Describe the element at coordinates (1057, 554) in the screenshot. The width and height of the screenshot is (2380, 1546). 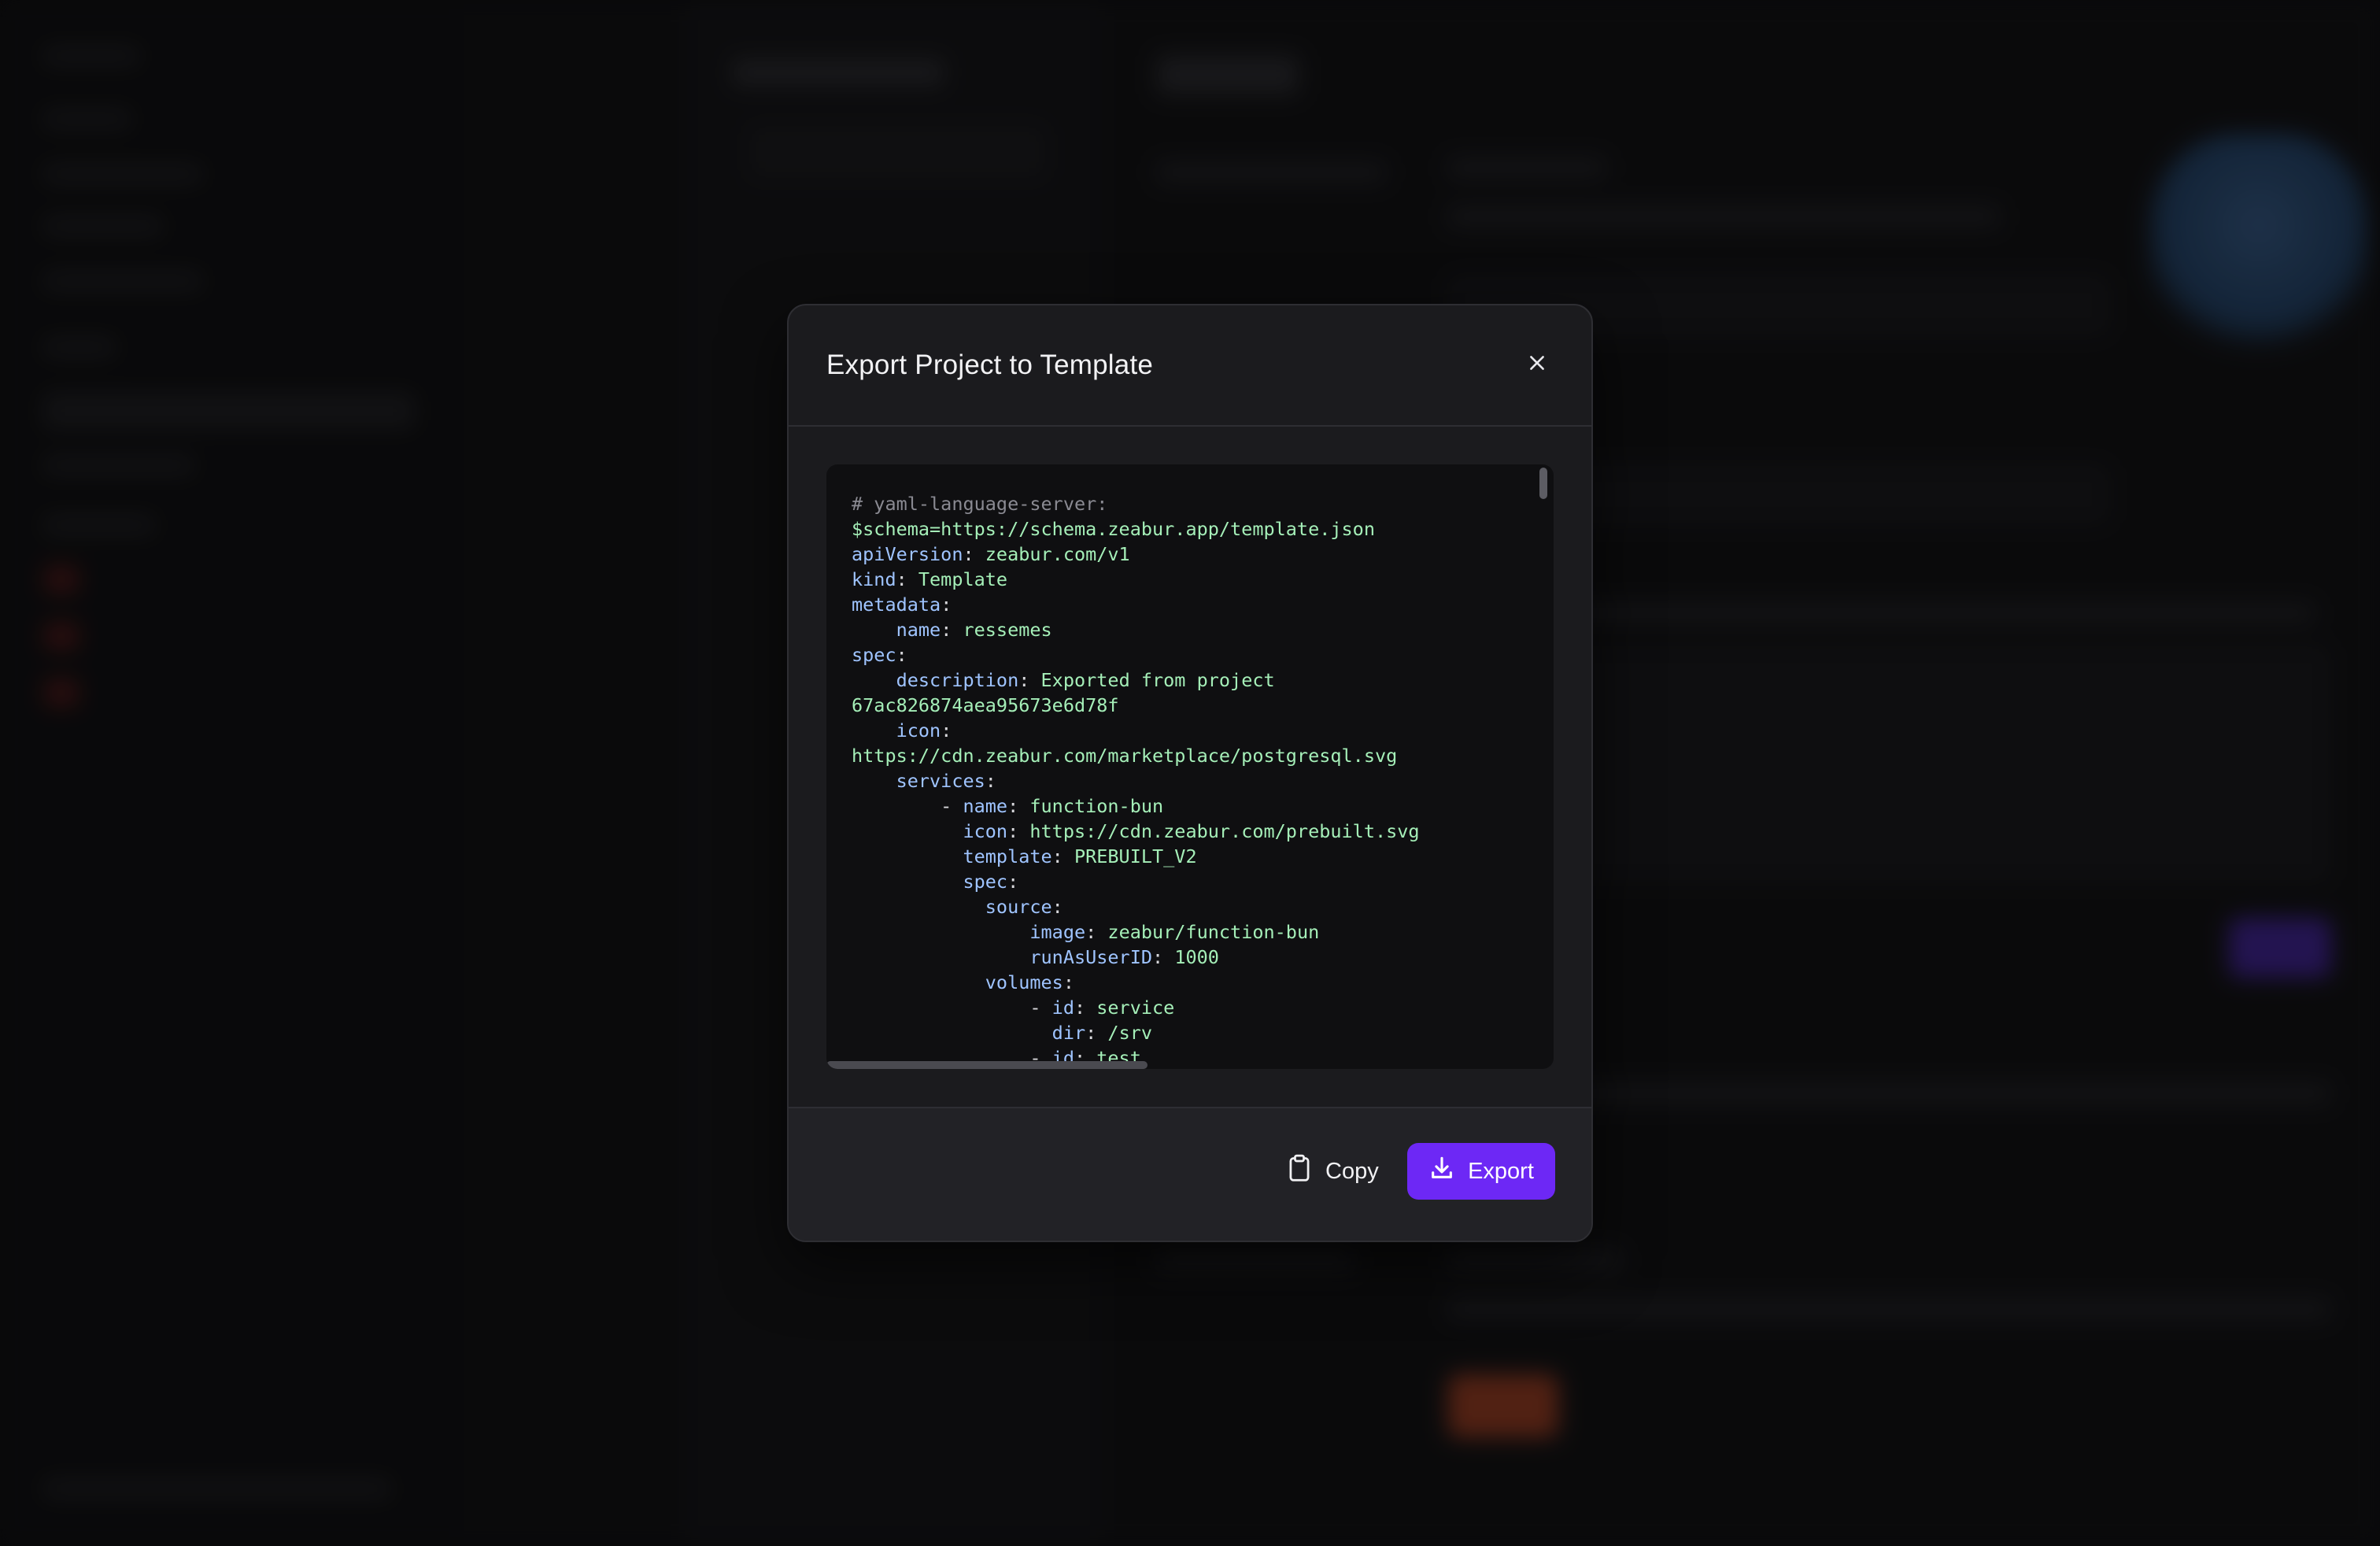
I see `code-token-val: zeabur.com/v1` at that location.